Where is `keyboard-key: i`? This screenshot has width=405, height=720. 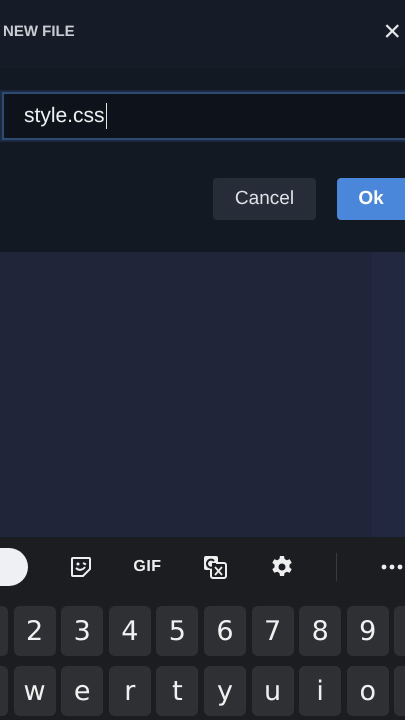
keyboard-key: i is located at coordinates (320, 691).